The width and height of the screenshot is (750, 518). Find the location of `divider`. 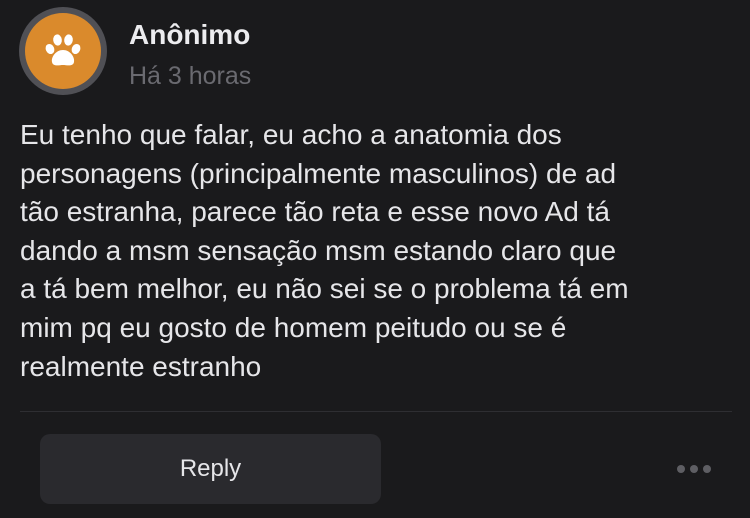

divider is located at coordinates (376, 411).